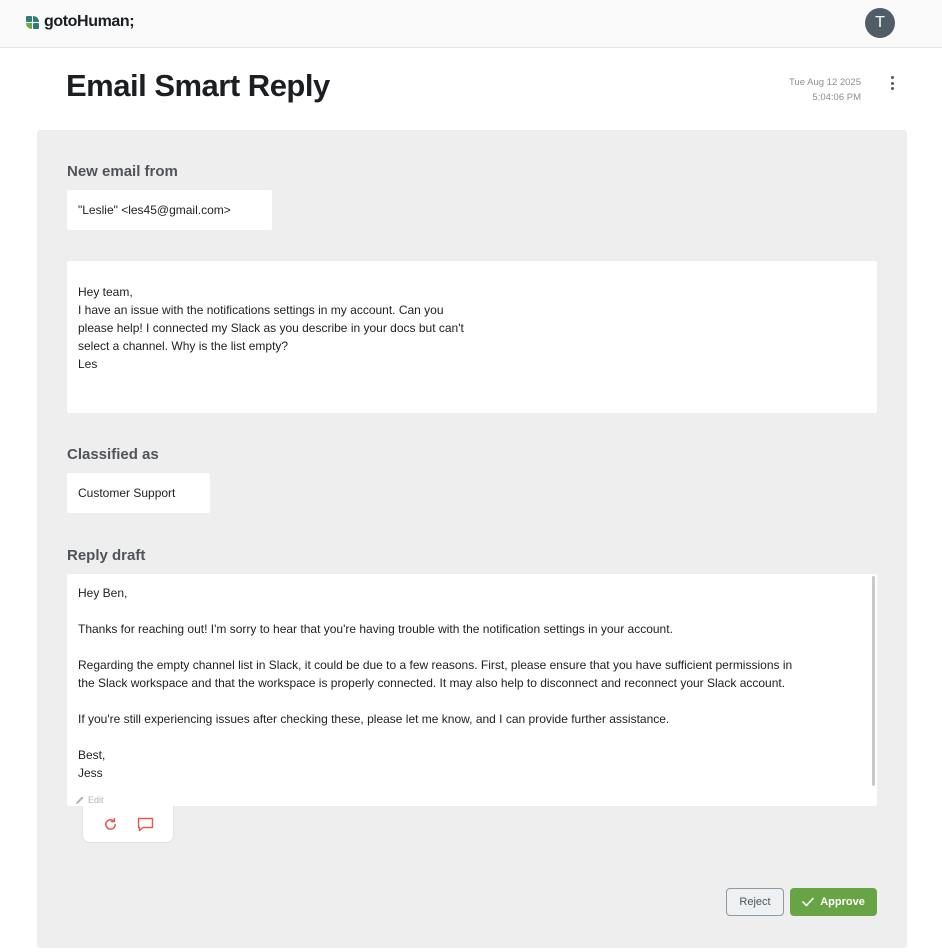  What do you see at coordinates (836, 97) in the screenshot?
I see `timestamp-time: 5:04:06 PM` at bounding box center [836, 97].